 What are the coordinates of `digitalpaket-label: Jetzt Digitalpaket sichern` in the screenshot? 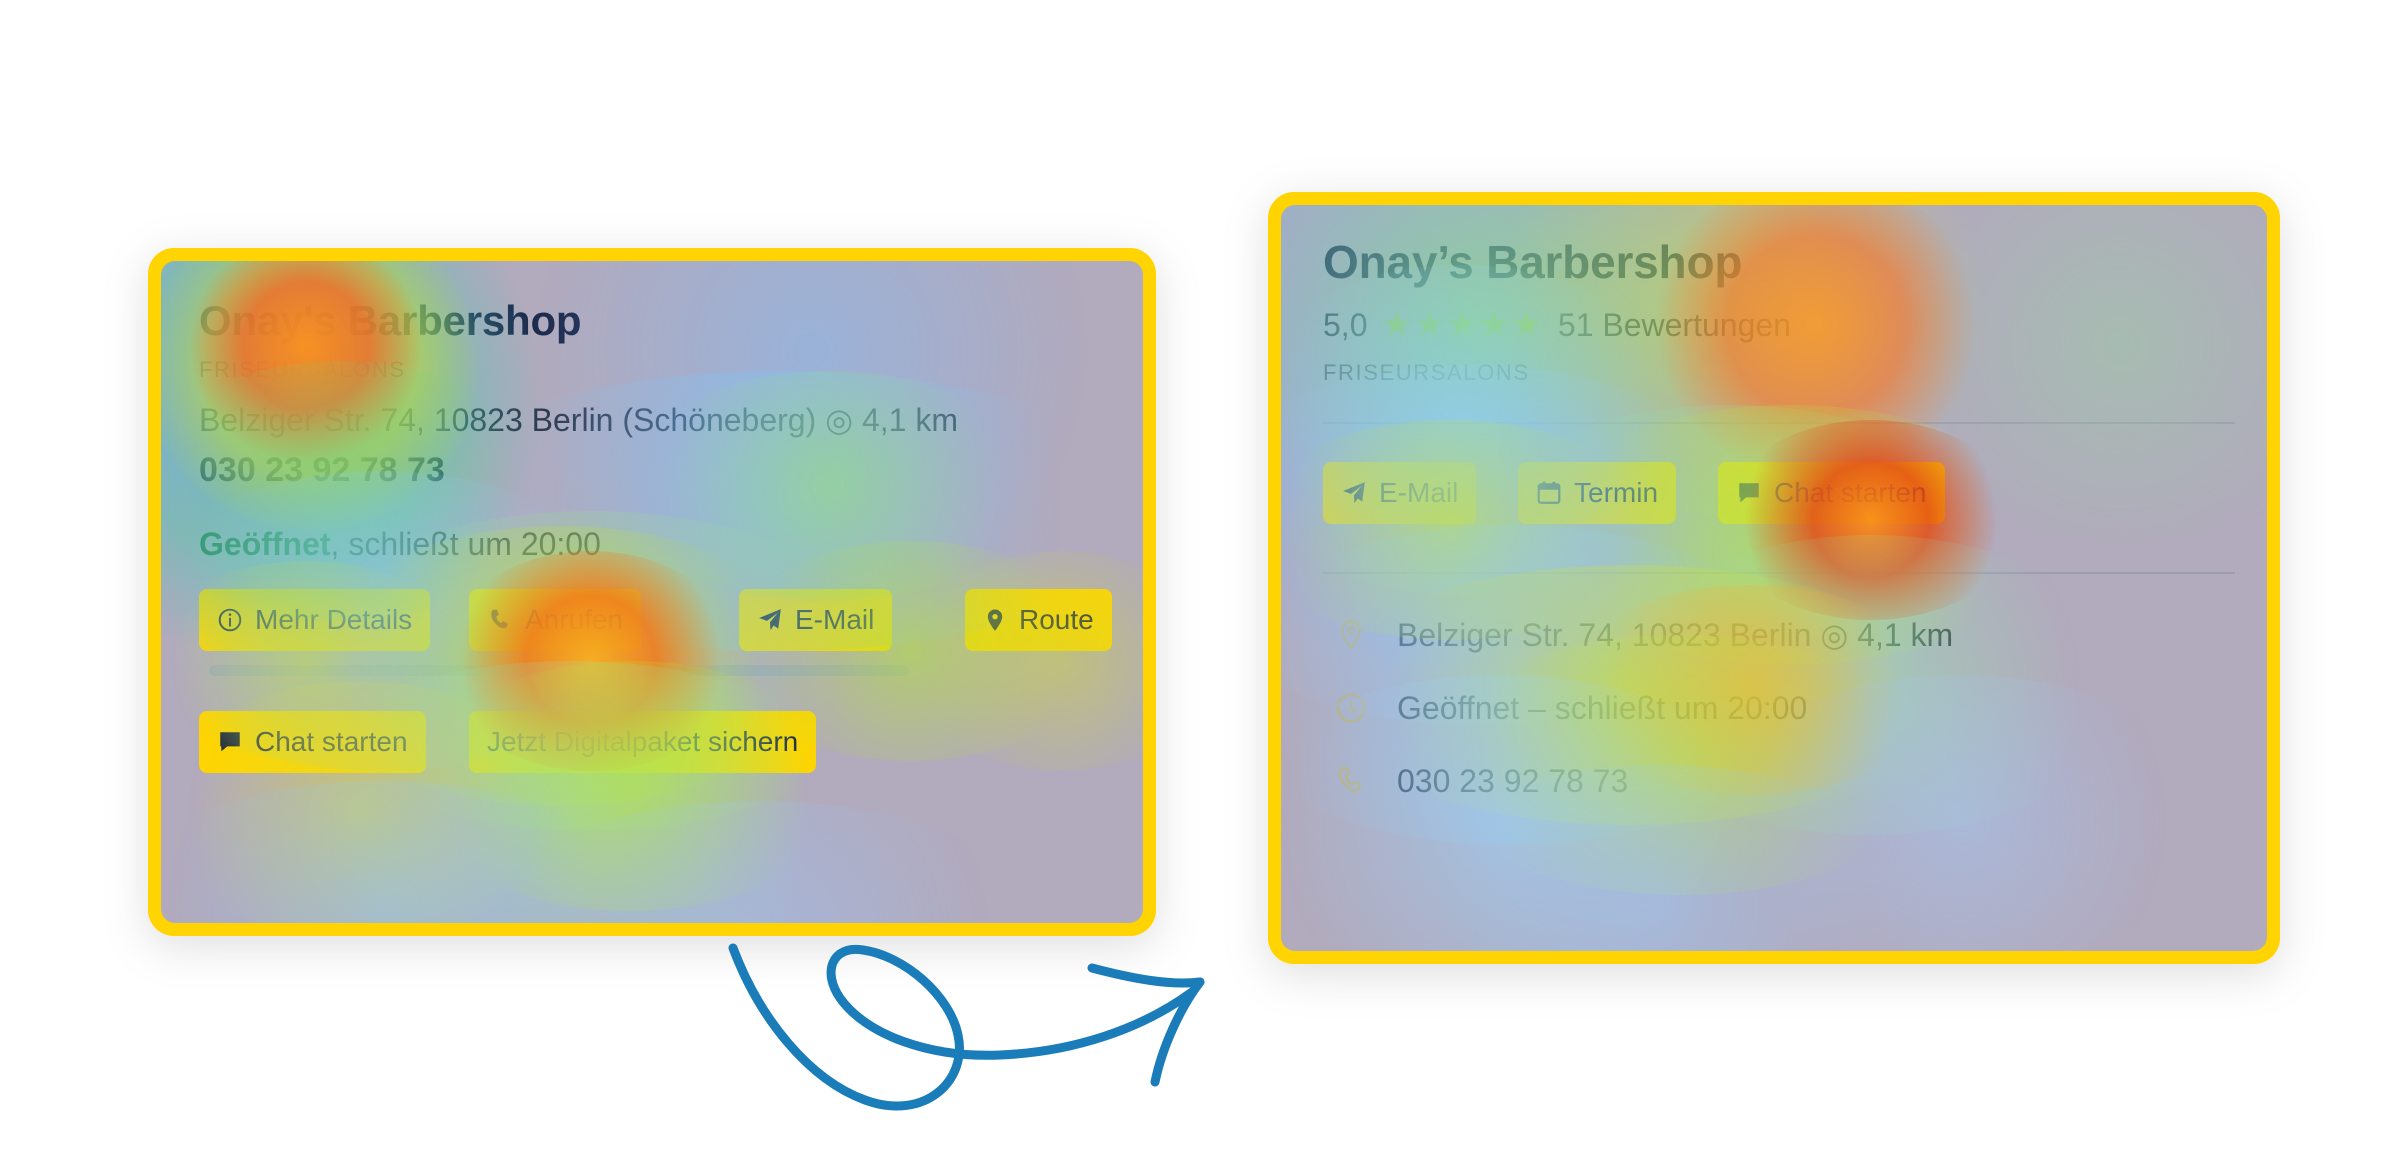 It's located at (643, 741).